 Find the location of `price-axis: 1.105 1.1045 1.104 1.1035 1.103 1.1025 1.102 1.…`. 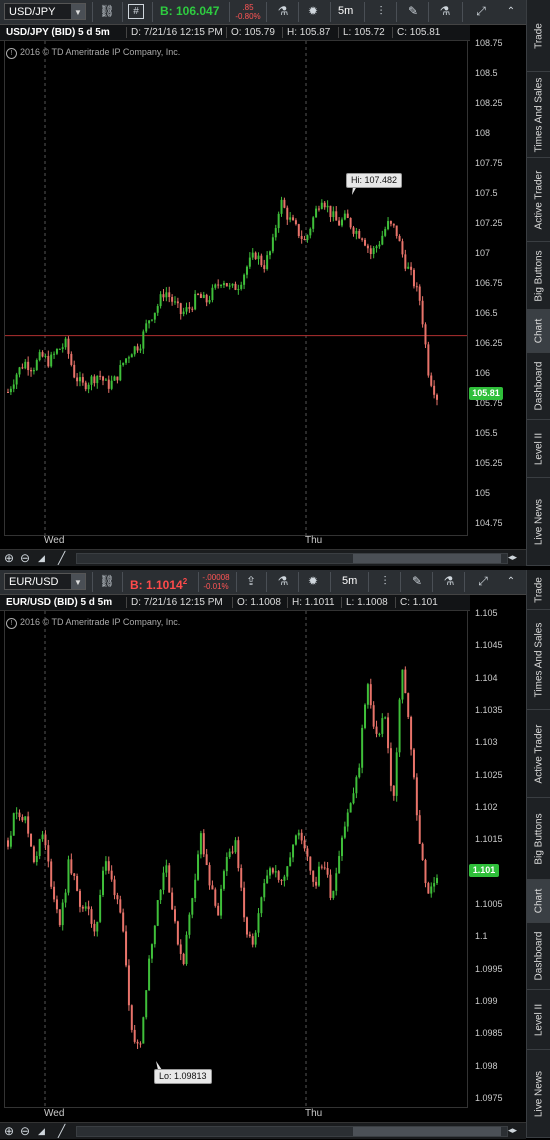

price-axis: 1.105 1.1045 1.104 1.1035 1.103 1.1025 1.102 1.… is located at coordinates (497, 858).